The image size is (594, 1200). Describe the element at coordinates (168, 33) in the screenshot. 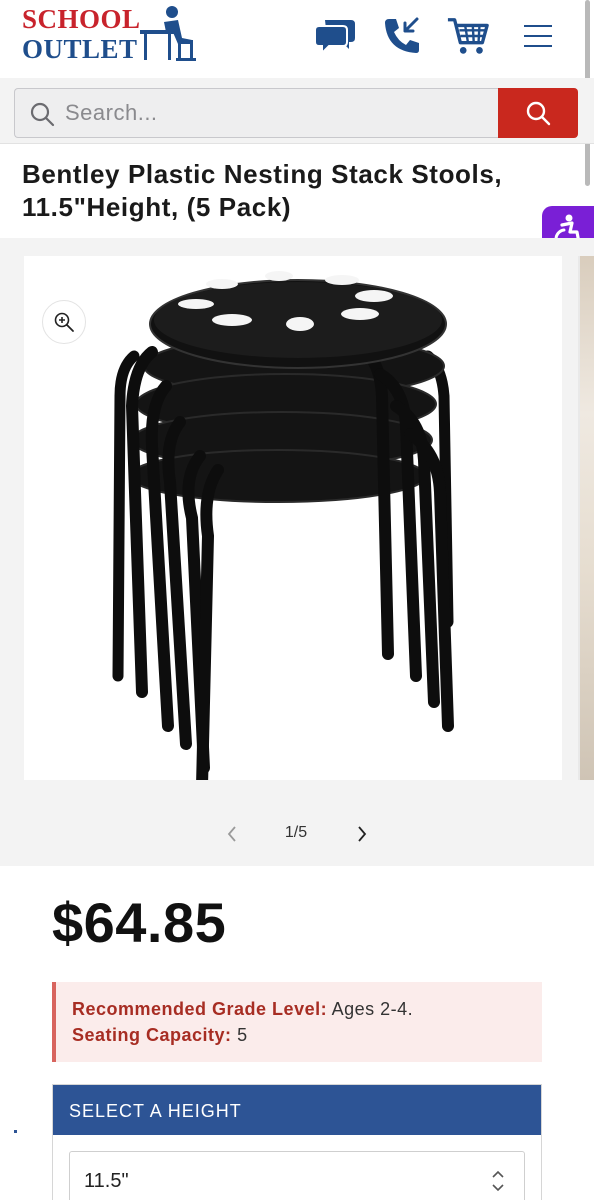

I see `logo-student-desk-icon` at that location.